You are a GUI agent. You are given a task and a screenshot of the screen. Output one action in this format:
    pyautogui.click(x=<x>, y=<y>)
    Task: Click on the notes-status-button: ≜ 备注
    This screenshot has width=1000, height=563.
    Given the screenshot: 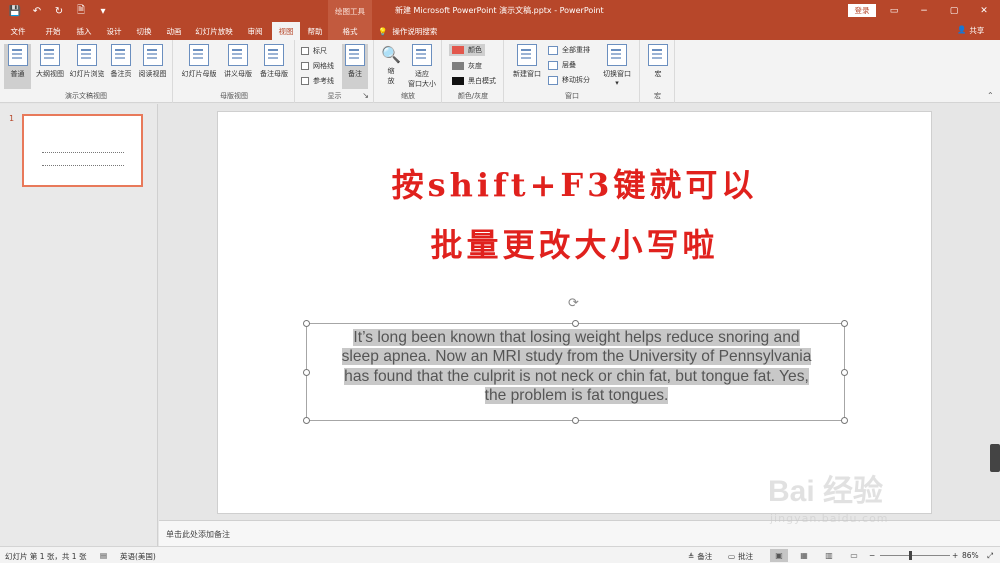 What is the action you would take?
    pyautogui.click(x=700, y=556)
    